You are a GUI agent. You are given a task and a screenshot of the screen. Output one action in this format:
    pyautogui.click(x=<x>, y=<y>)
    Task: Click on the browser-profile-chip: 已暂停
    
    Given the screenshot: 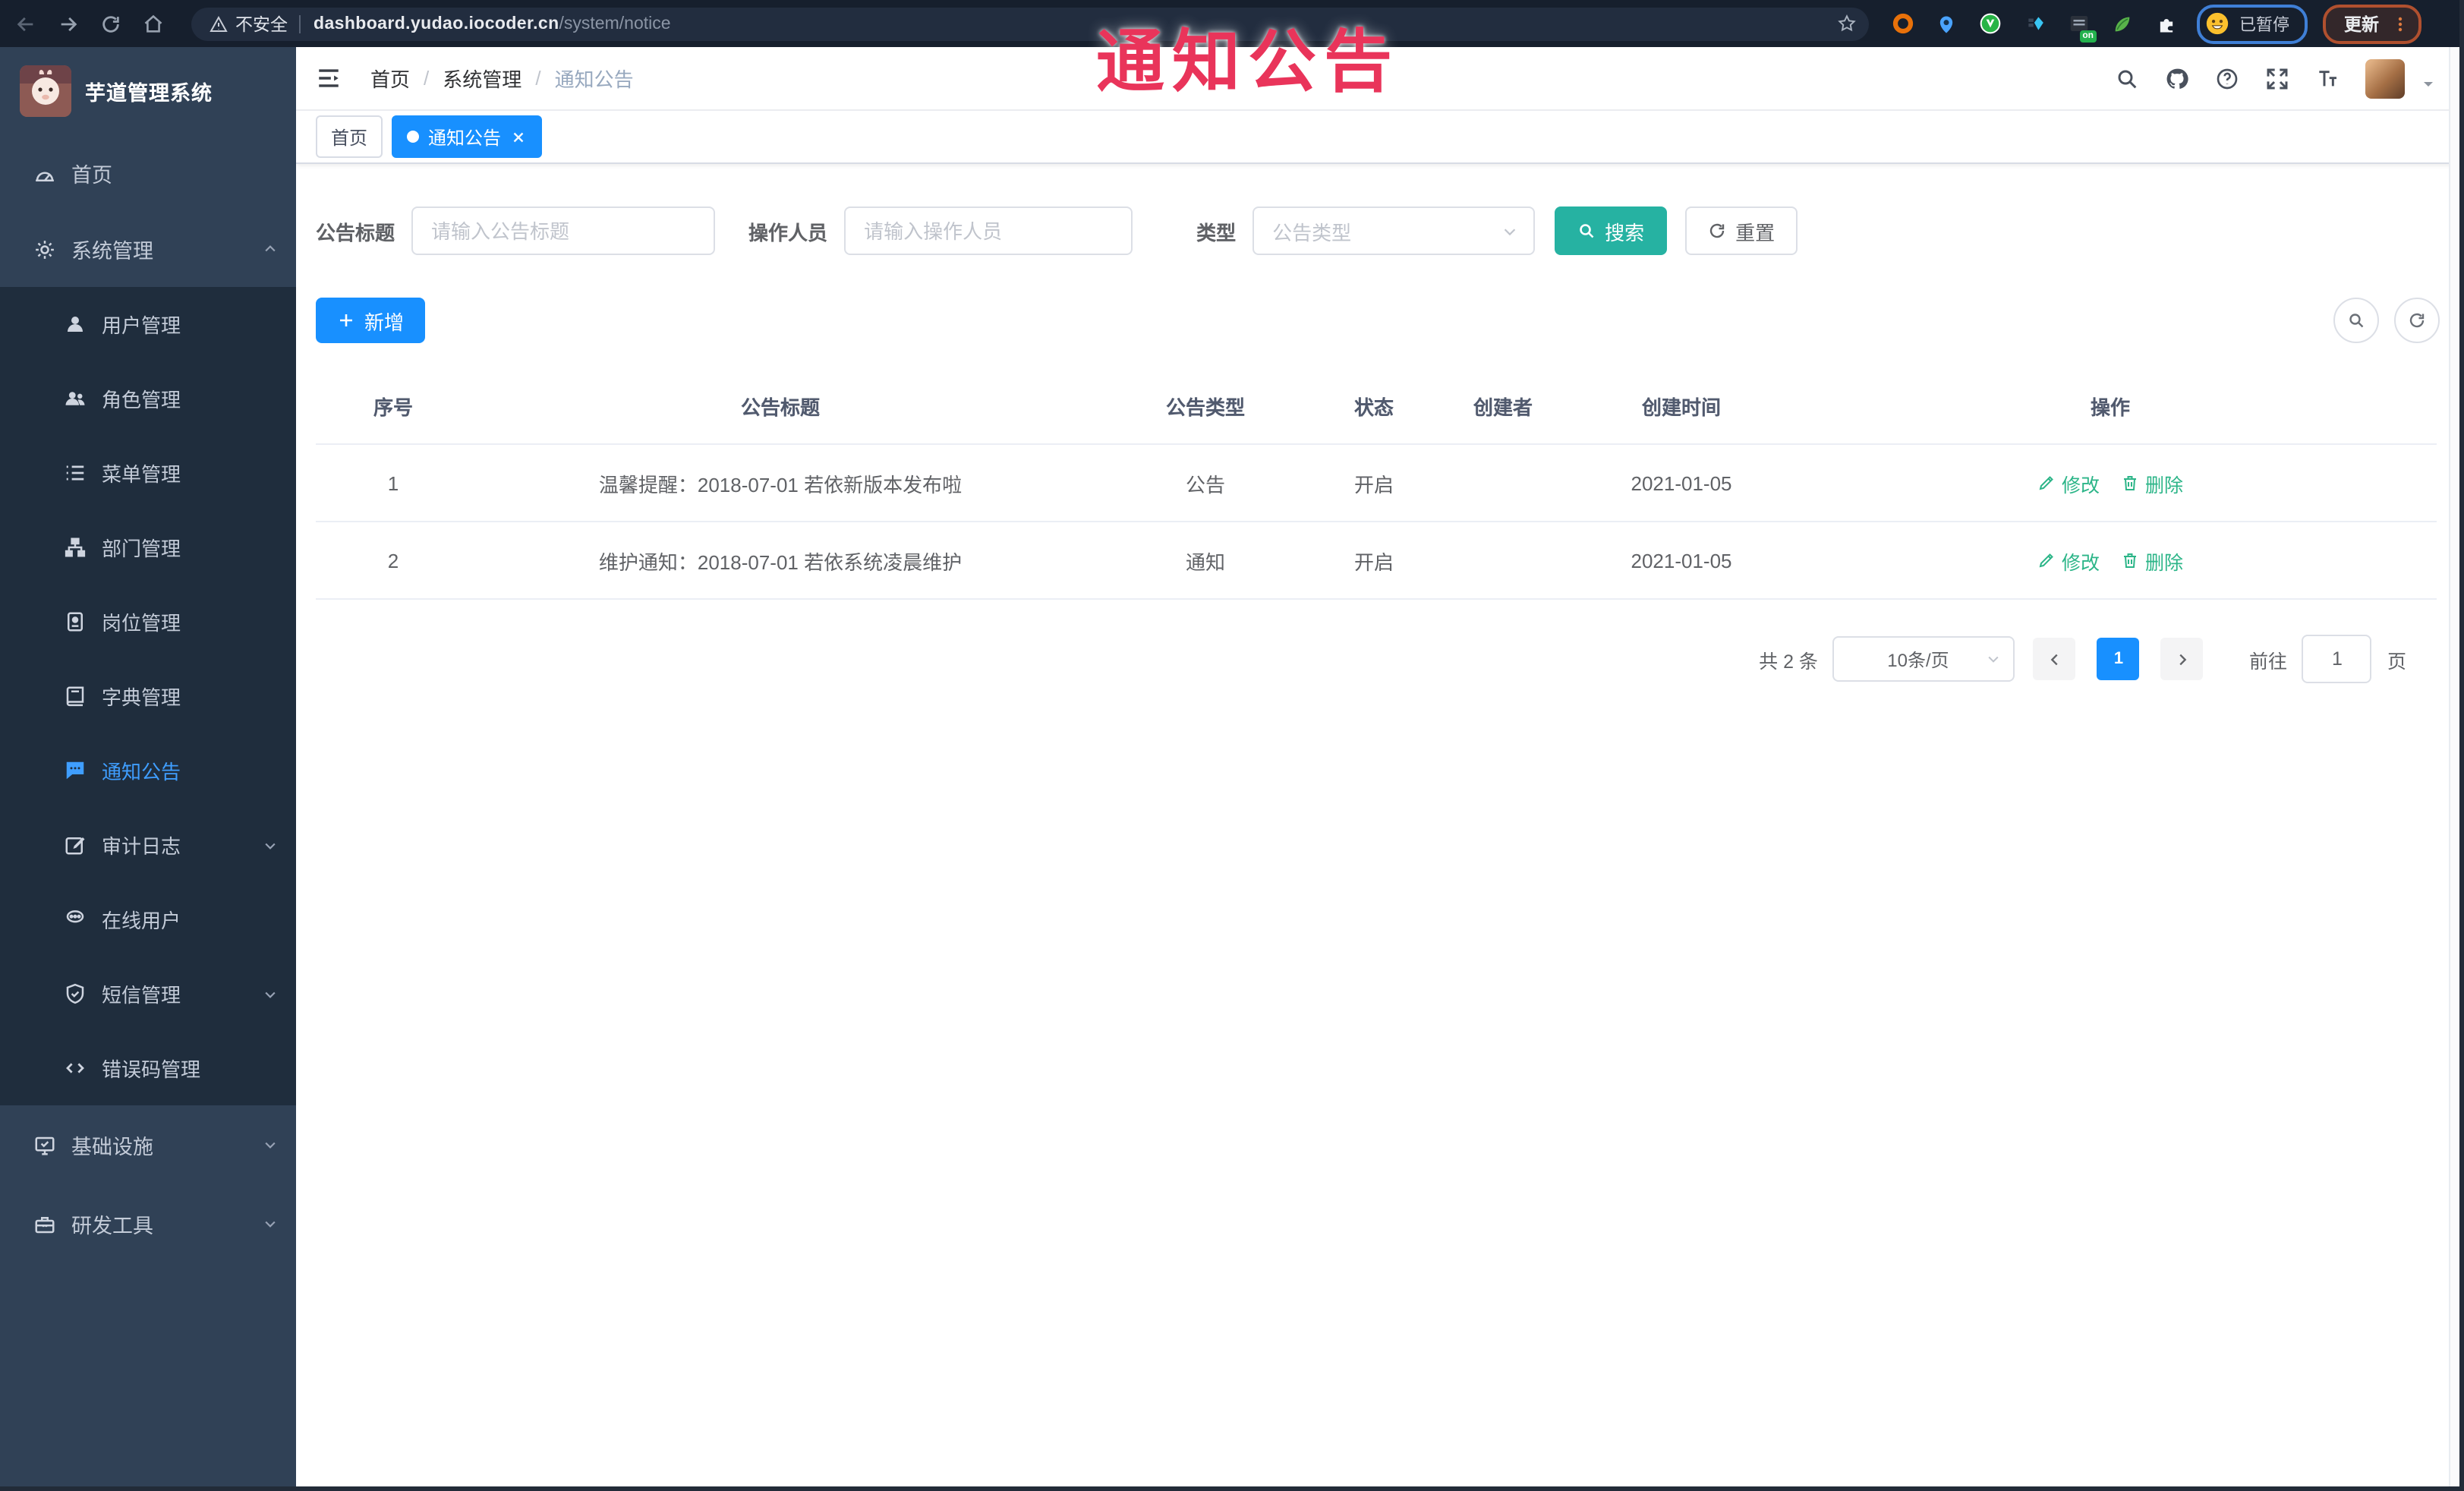 What is the action you would take?
    pyautogui.click(x=2253, y=23)
    